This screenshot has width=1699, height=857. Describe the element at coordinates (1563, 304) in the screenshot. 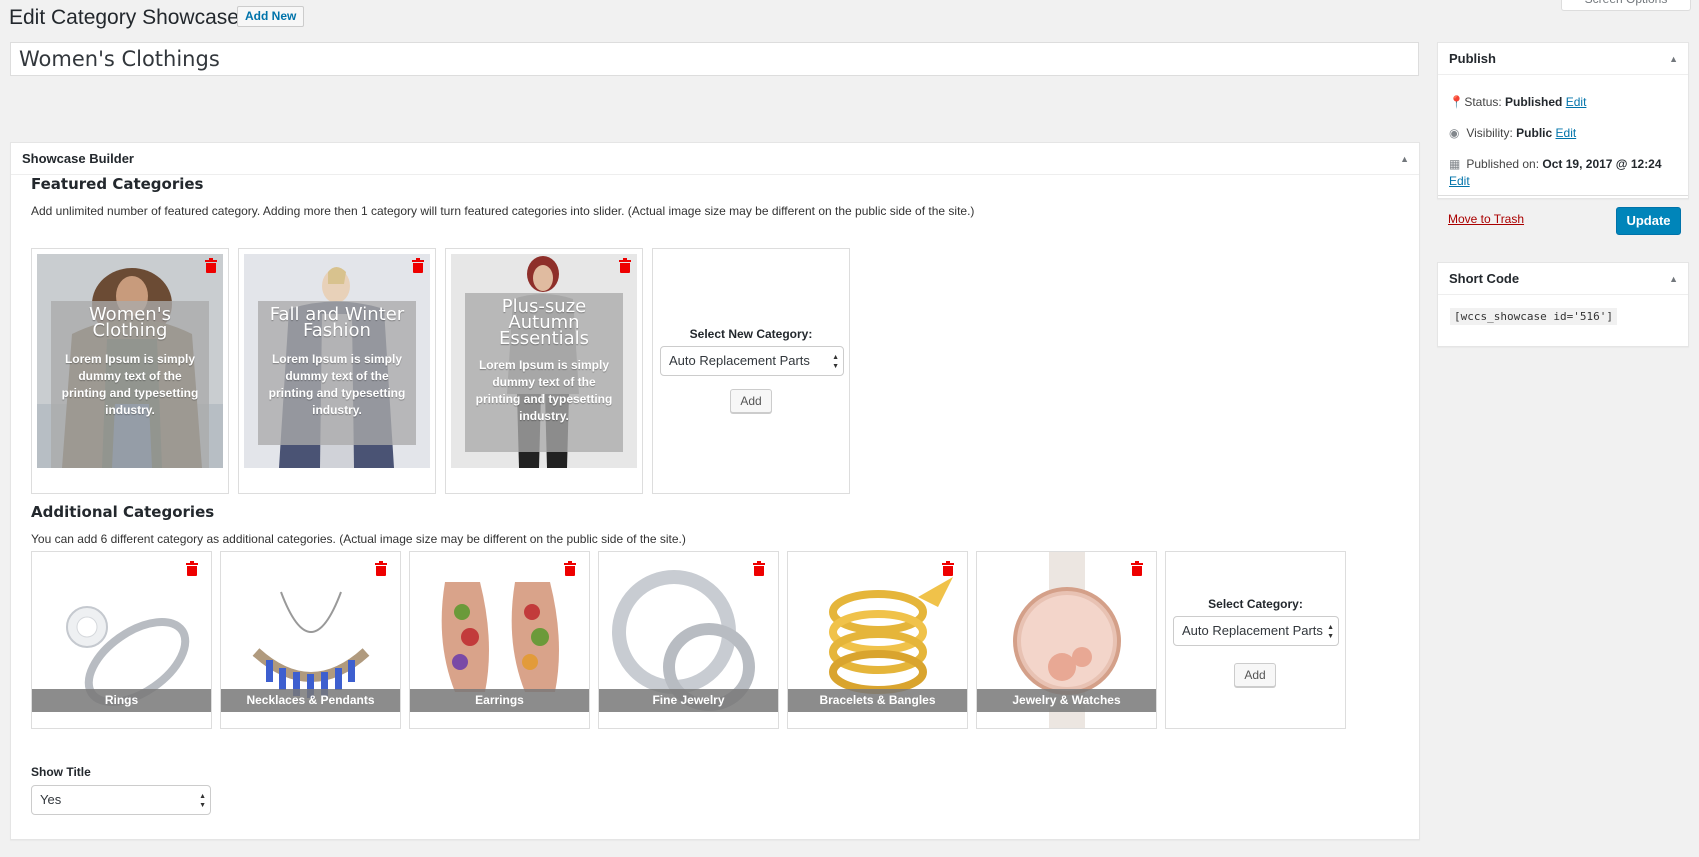

I see `shortcode-box: Short Code ▲ [wccs_showcase id='516']` at that location.